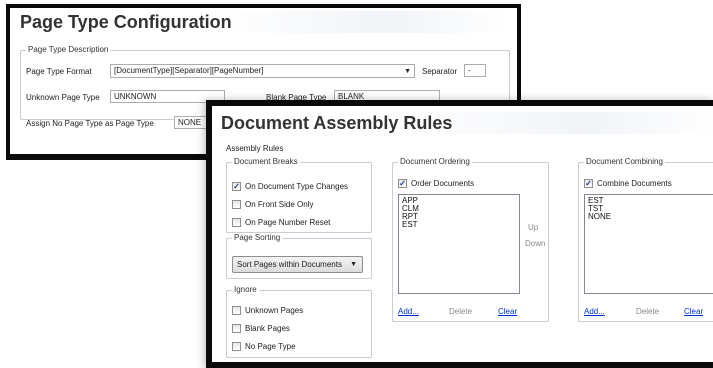 This screenshot has height=368, width=713. What do you see at coordinates (270, 346) in the screenshot?
I see `checkbox-label: No Page Type` at bounding box center [270, 346].